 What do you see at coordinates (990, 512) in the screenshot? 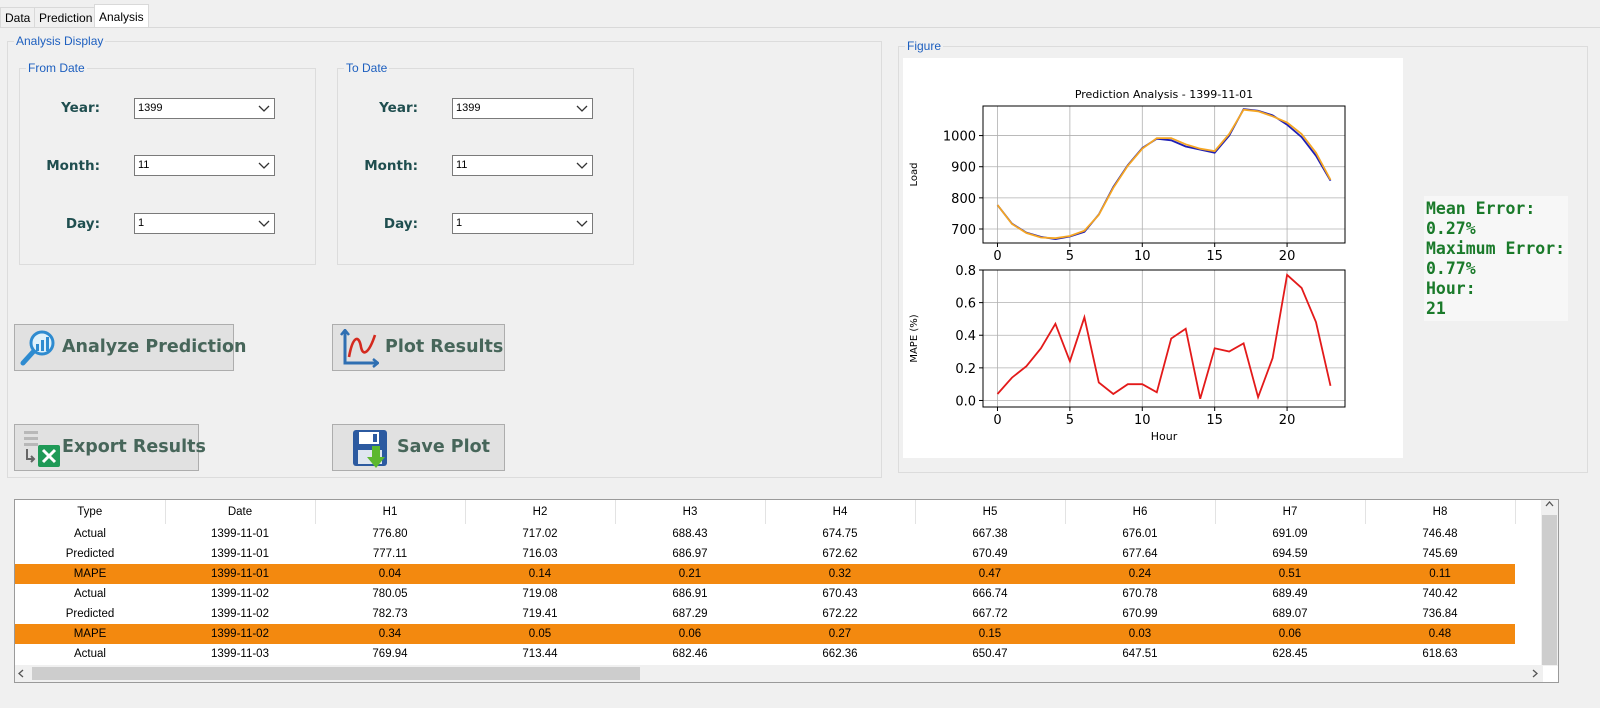
I see `column-header: H5` at bounding box center [990, 512].